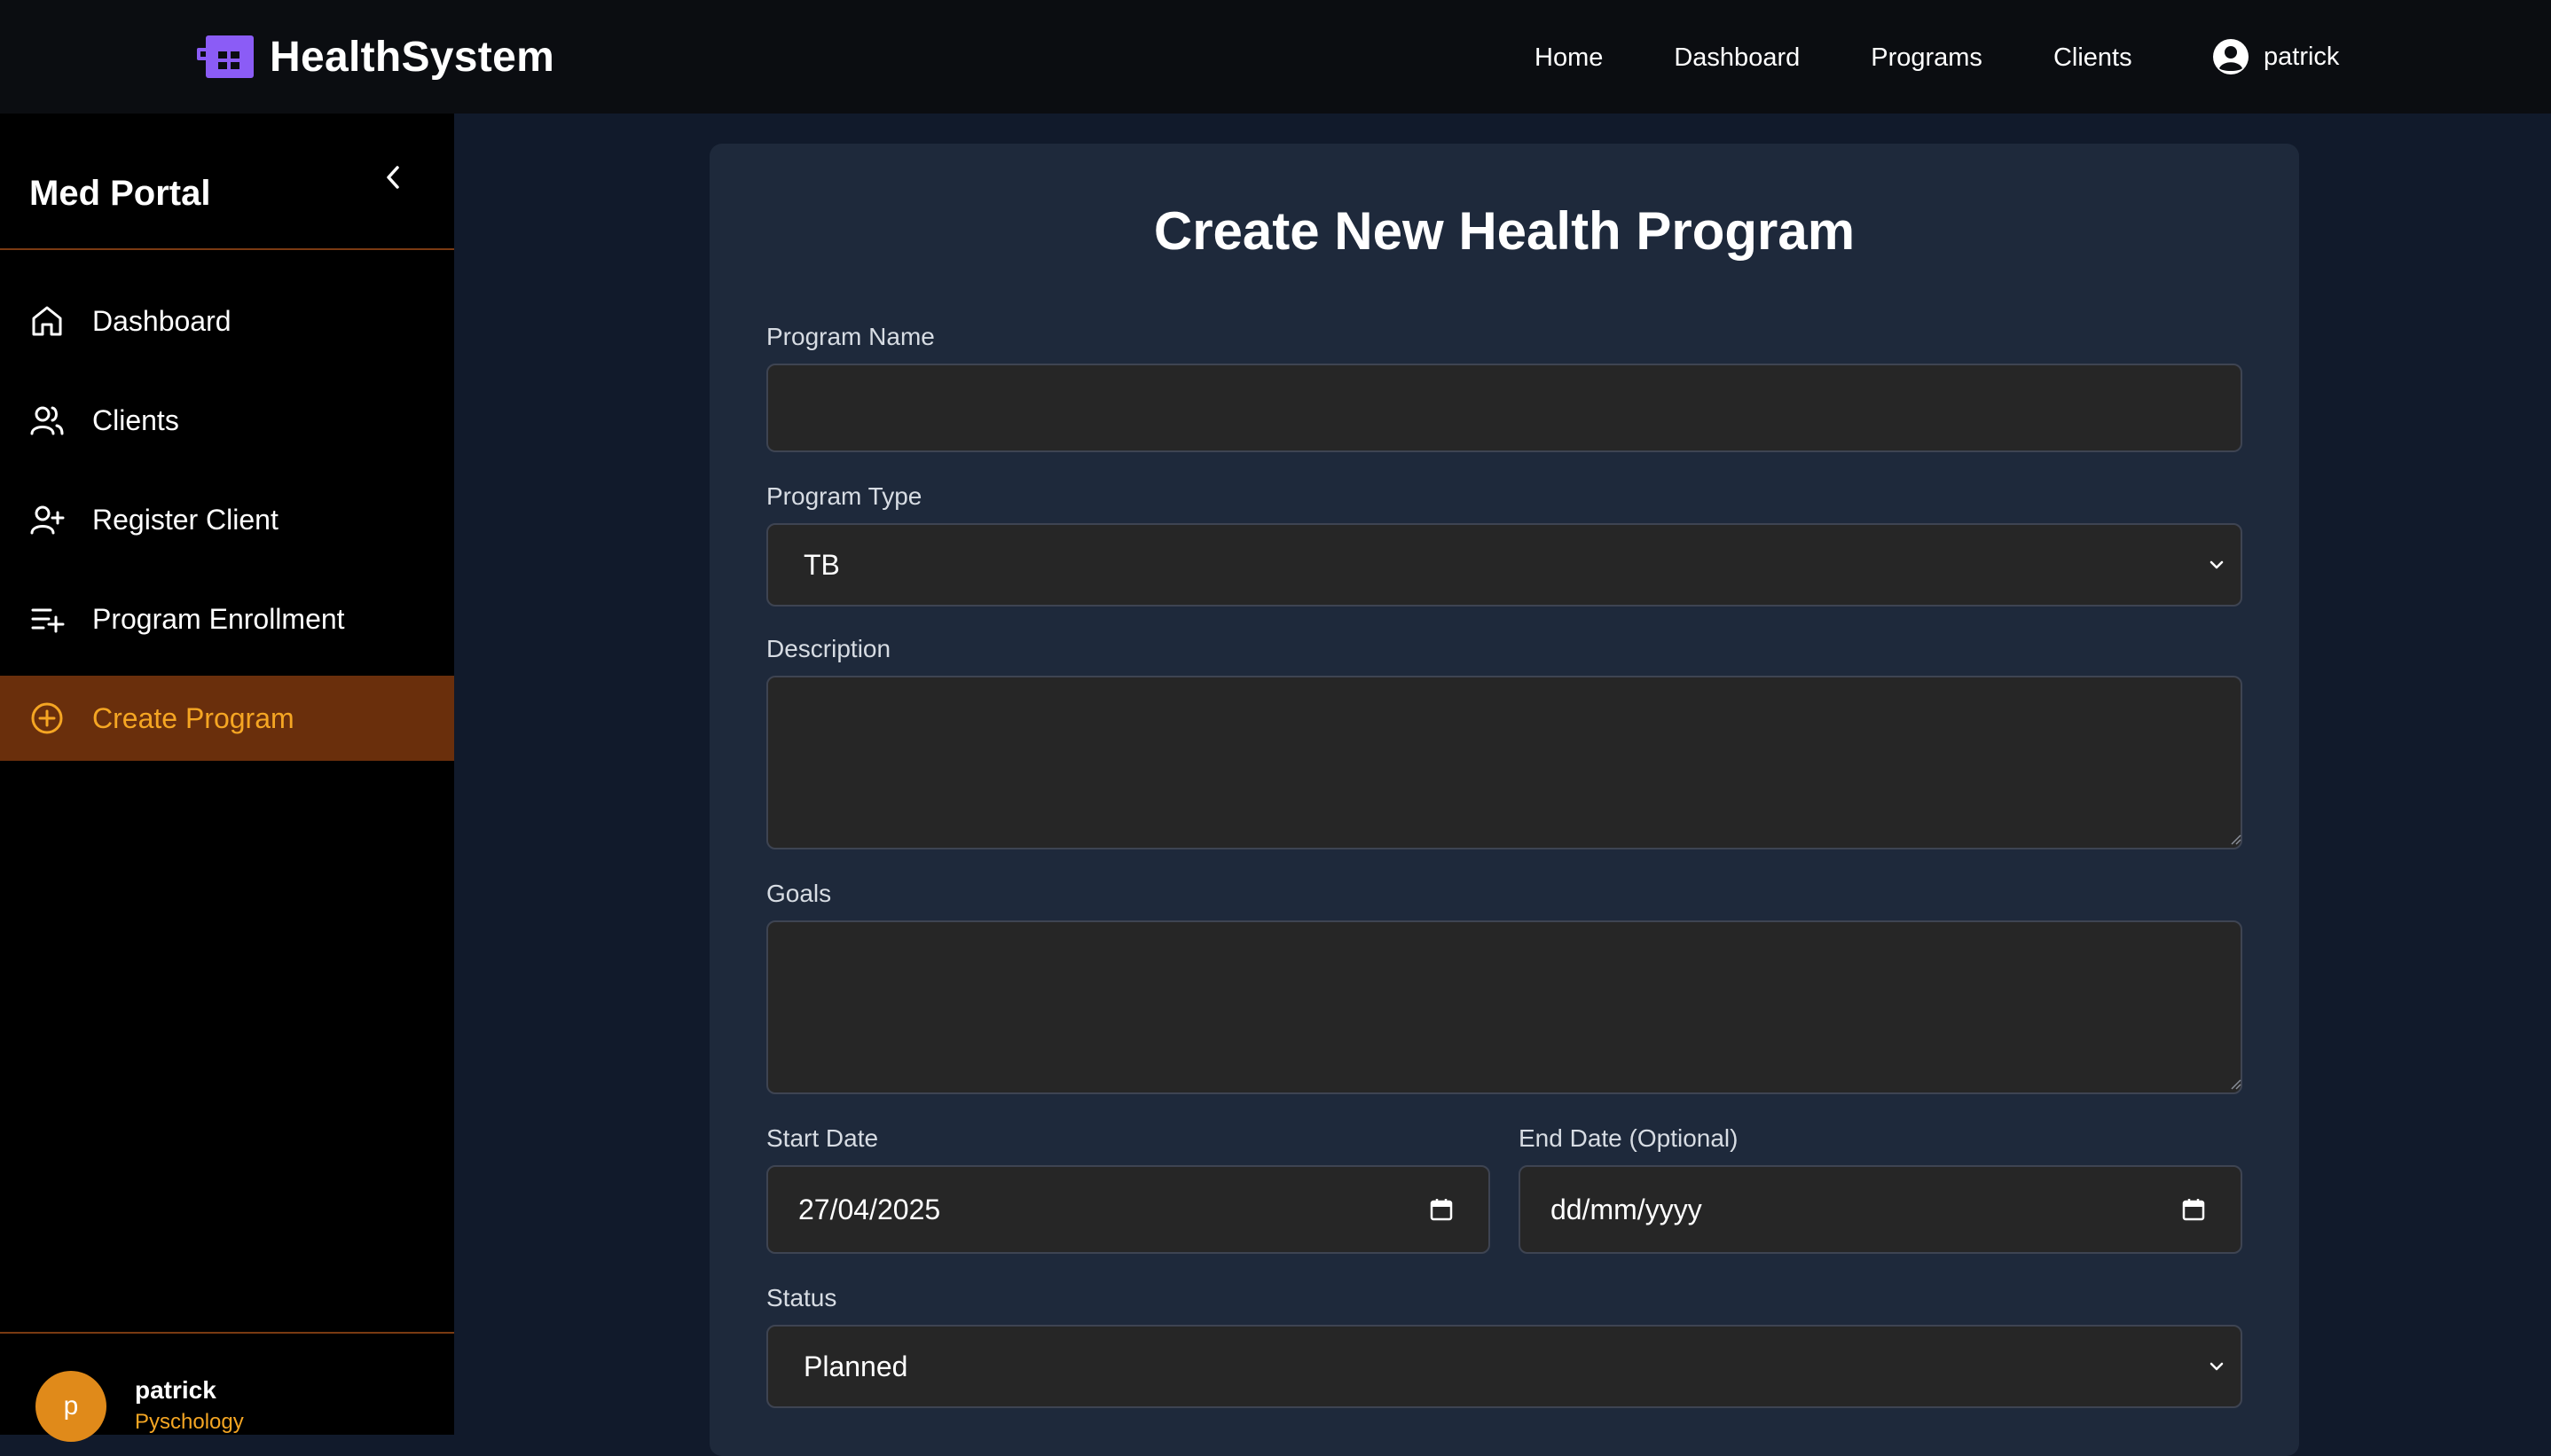  What do you see at coordinates (1869, 57) in the screenshot?
I see `top-nav: Home Dashboard Programs Clients` at bounding box center [1869, 57].